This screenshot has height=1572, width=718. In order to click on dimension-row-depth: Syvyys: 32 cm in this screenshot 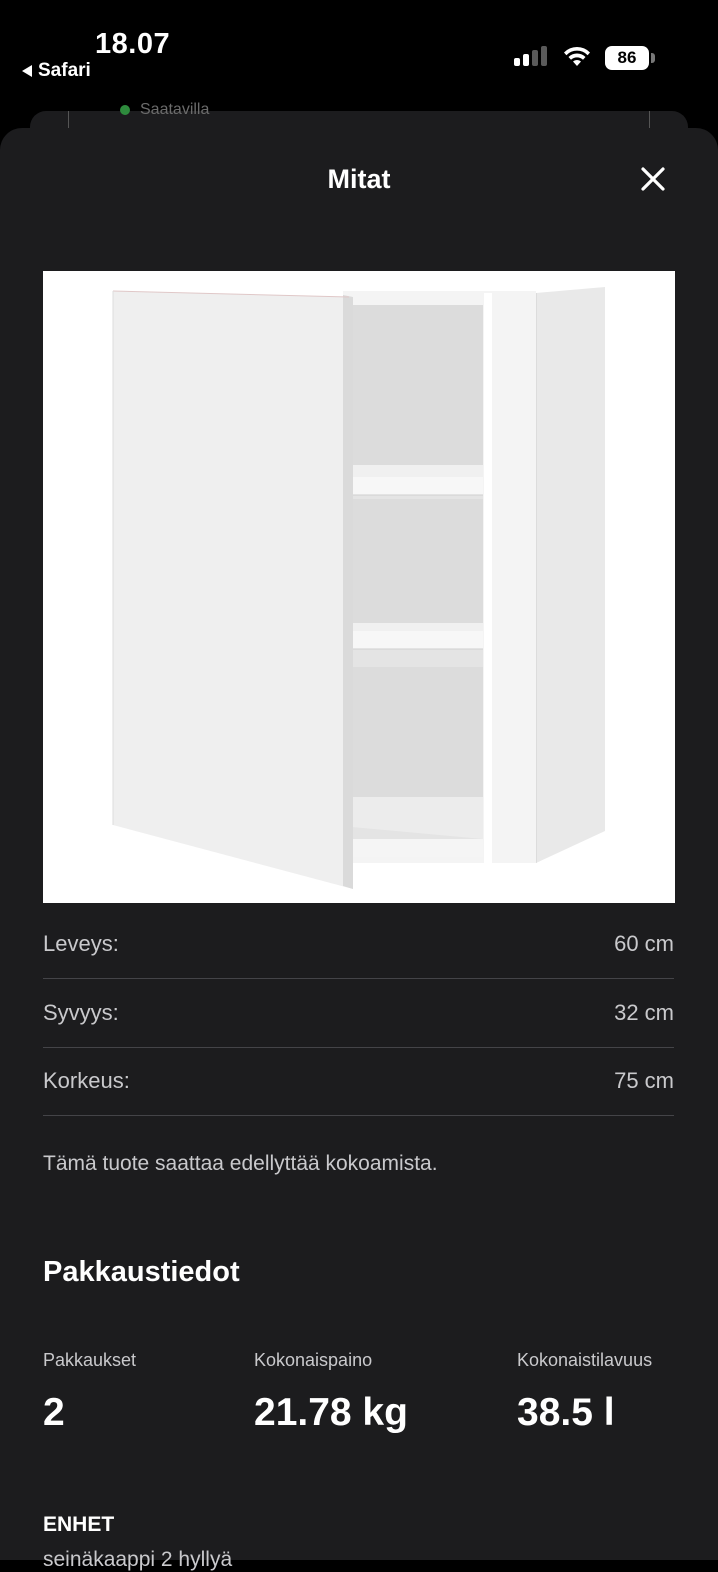, I will do `click(358, 1013)`.